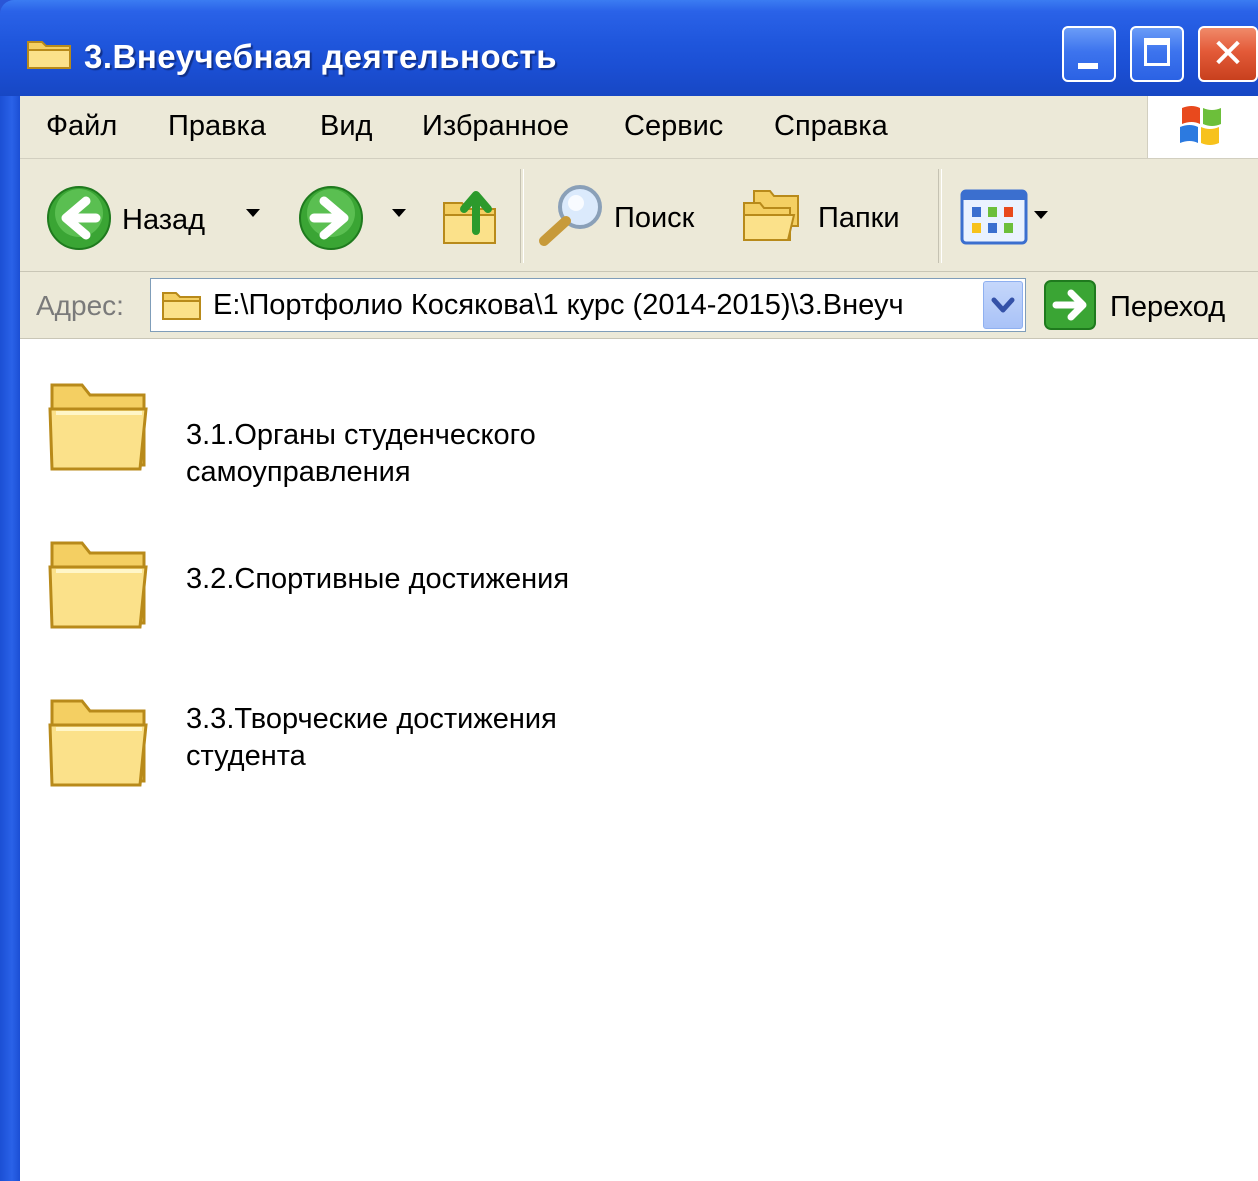 The height and width of the screenshot is (1181, 1258). Describe the element at coordinates (399, 213) in the screenshot. I see `forward-dropdown-icon` at that location.